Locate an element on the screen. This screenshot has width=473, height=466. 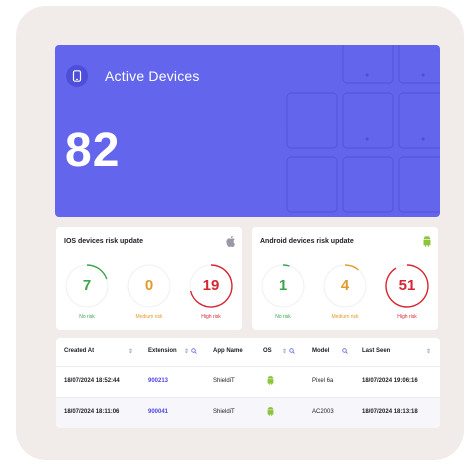
cell-model: Pixel 6a is located at coordinates (323, 381).